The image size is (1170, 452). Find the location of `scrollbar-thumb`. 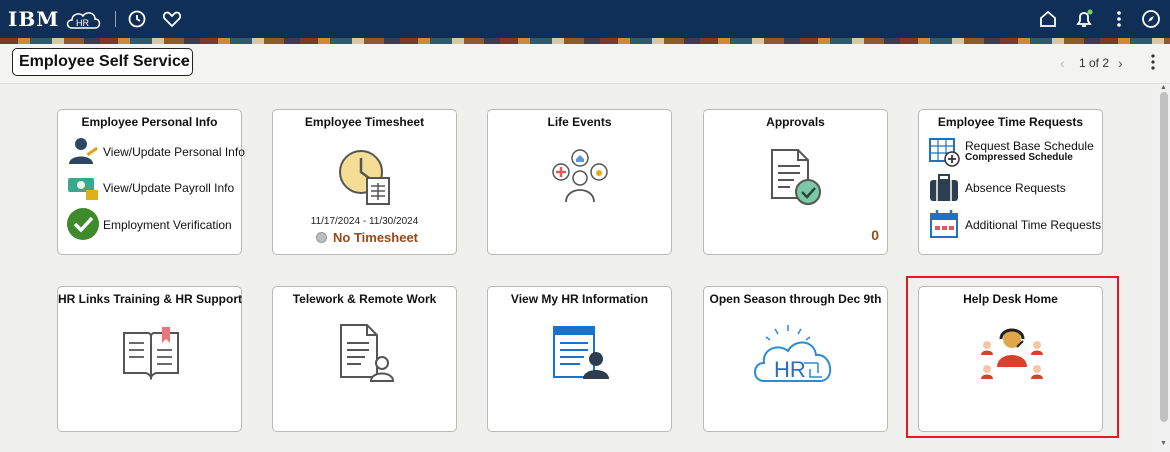

scrollbar-thumb is located at coordinates (1164, 257).